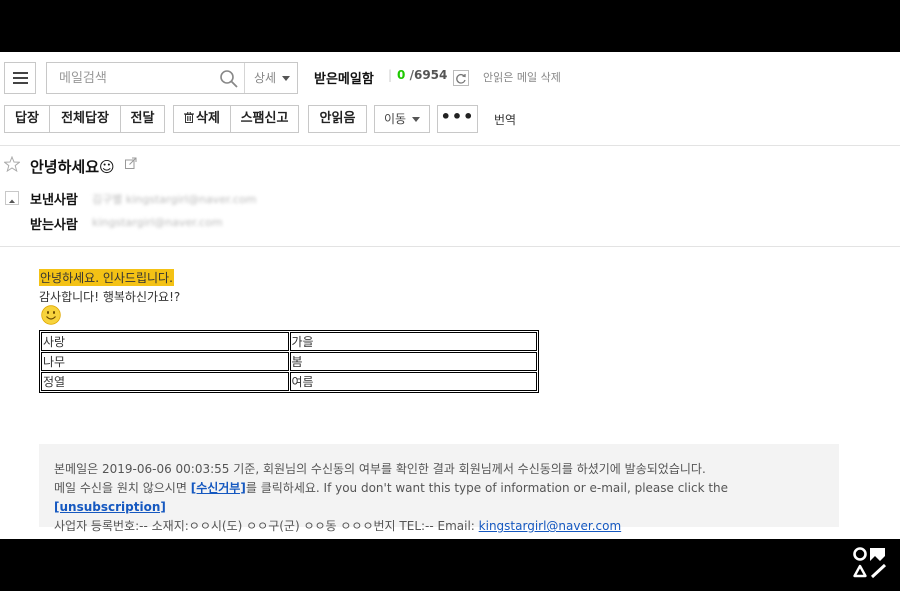 The height and width of the screenshot is (591, 900). Describe the element at coordinates (12, 198) in the screenshot. I see `collapse-header-button` at that location.